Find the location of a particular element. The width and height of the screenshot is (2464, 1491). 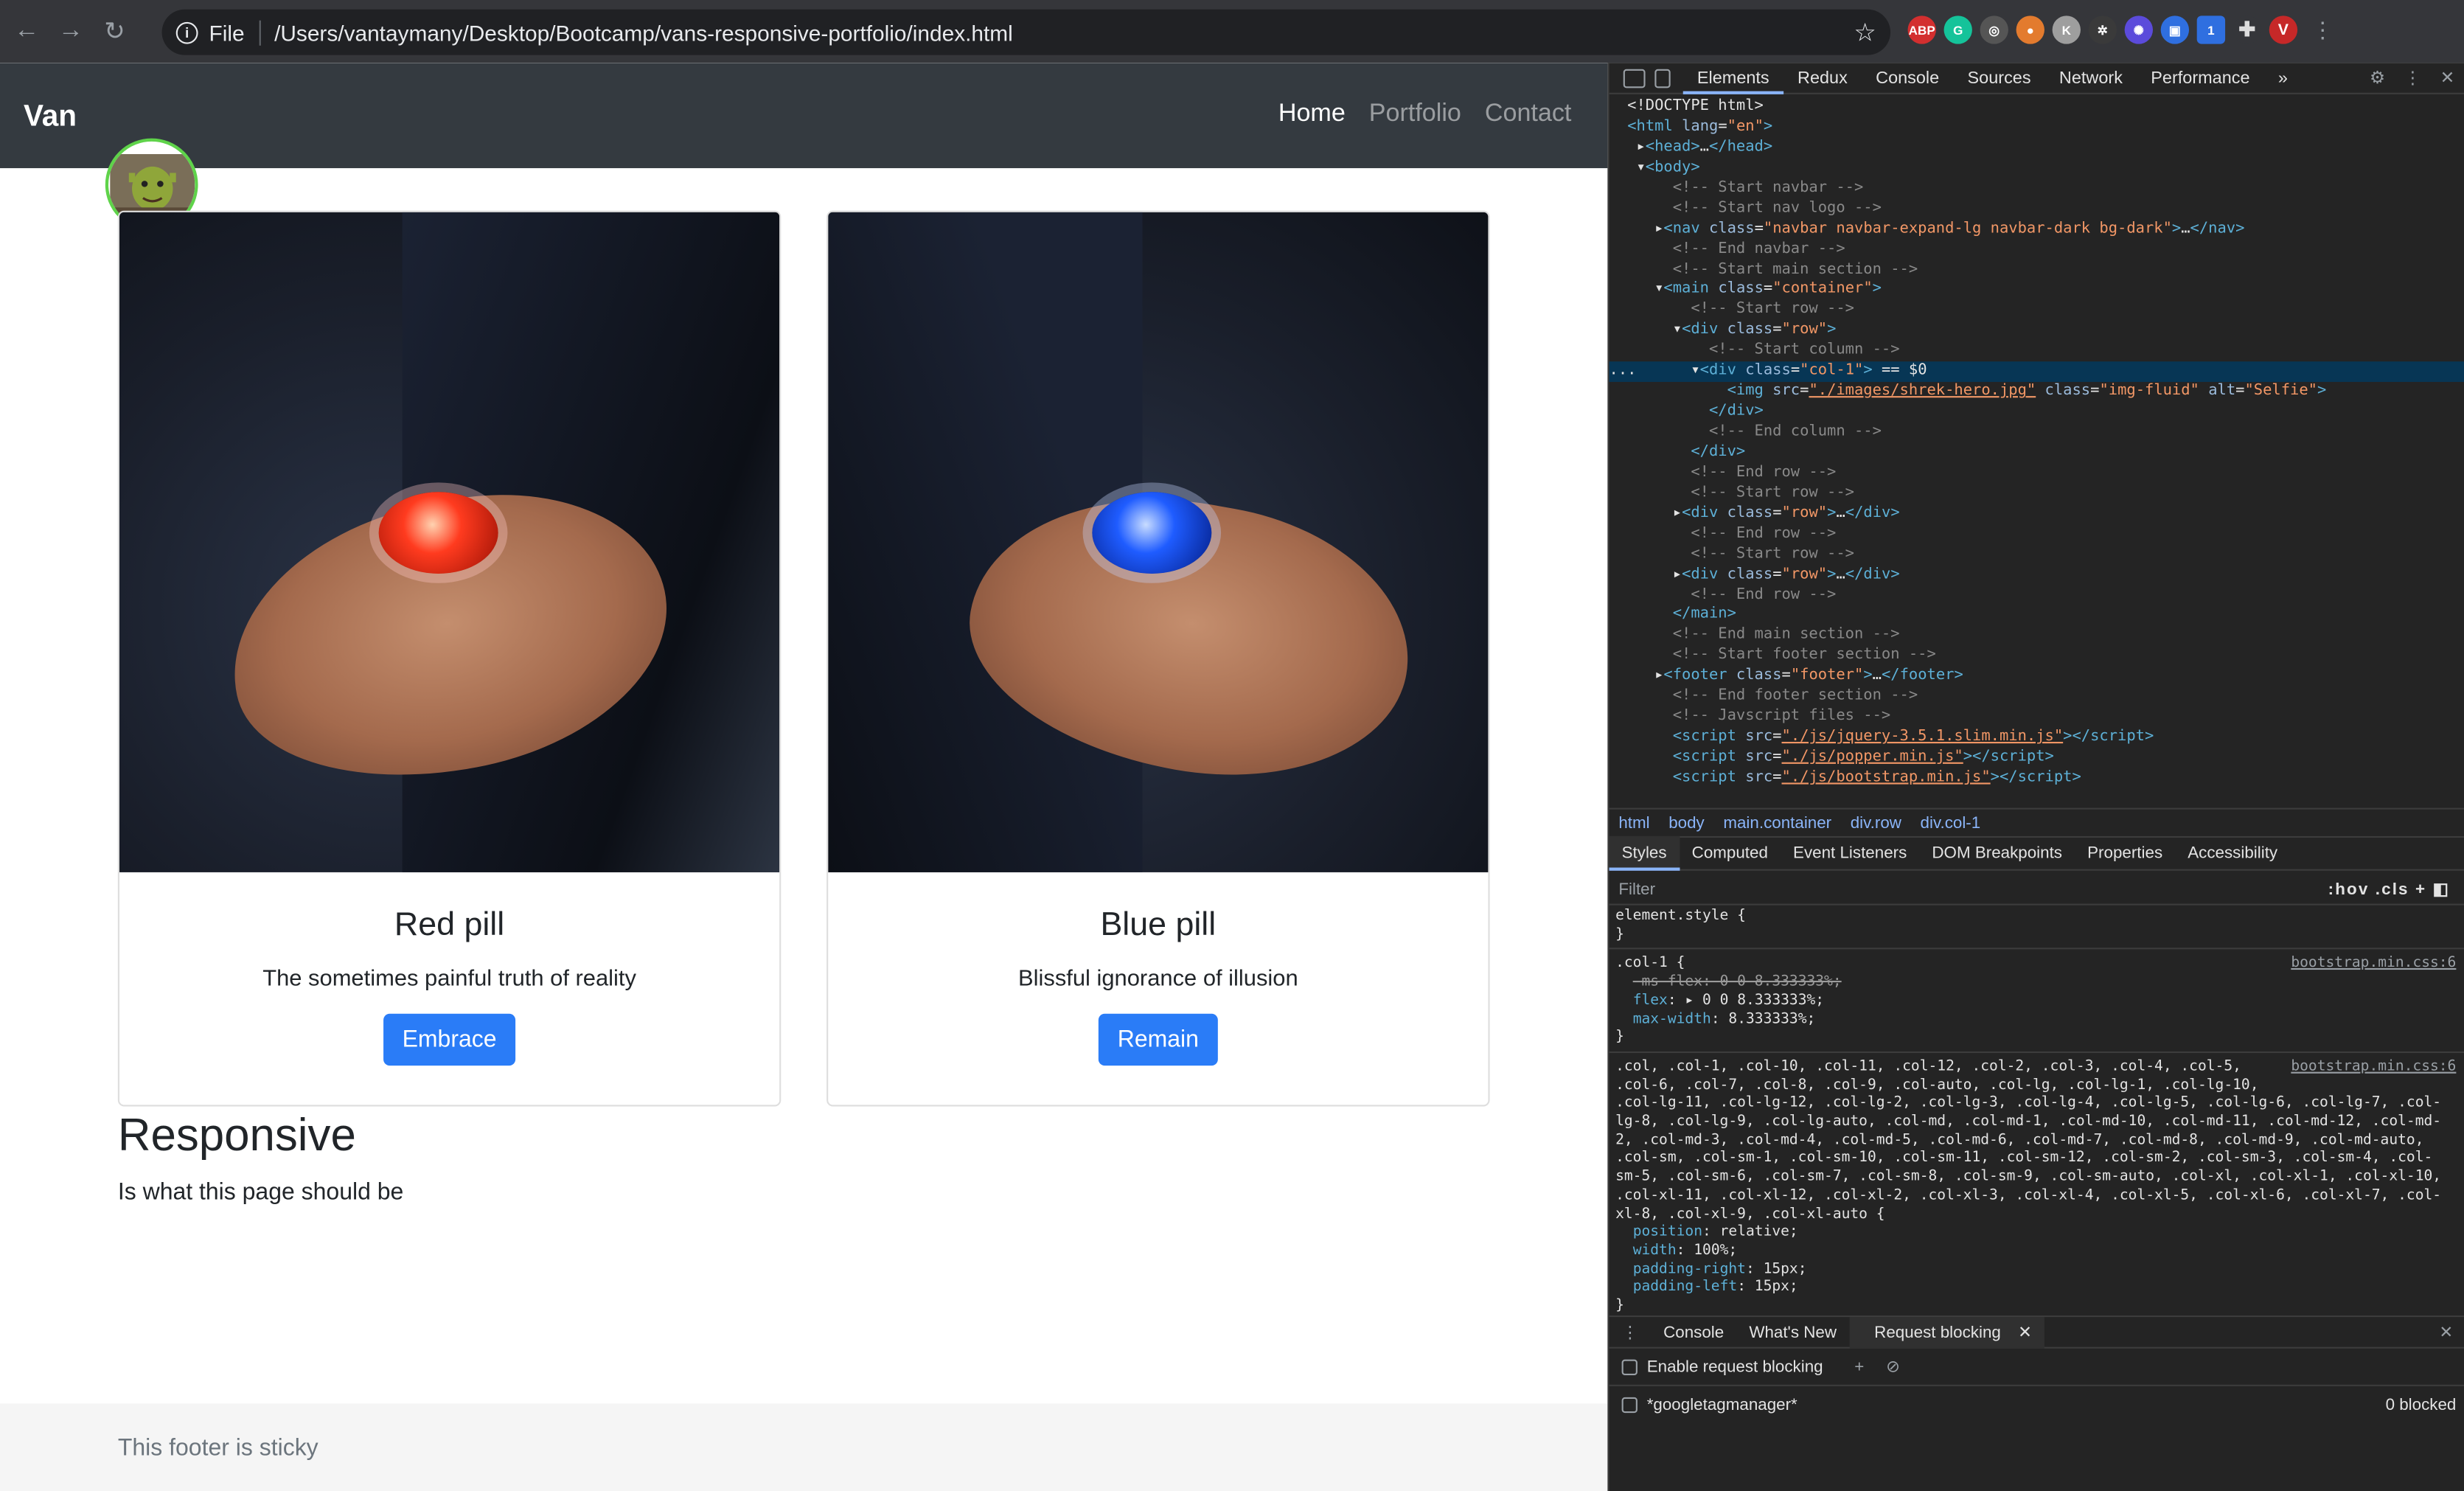

kebab-menu-icon: ⋮ is located at coordinates (2412, 78).